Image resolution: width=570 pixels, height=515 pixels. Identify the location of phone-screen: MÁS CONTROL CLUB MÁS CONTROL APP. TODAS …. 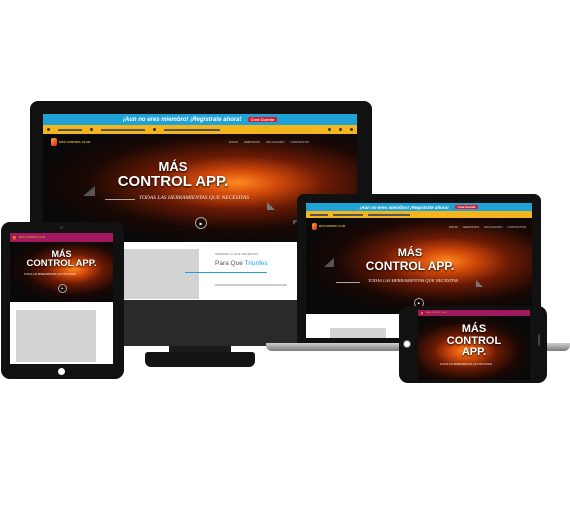
(474, 345).